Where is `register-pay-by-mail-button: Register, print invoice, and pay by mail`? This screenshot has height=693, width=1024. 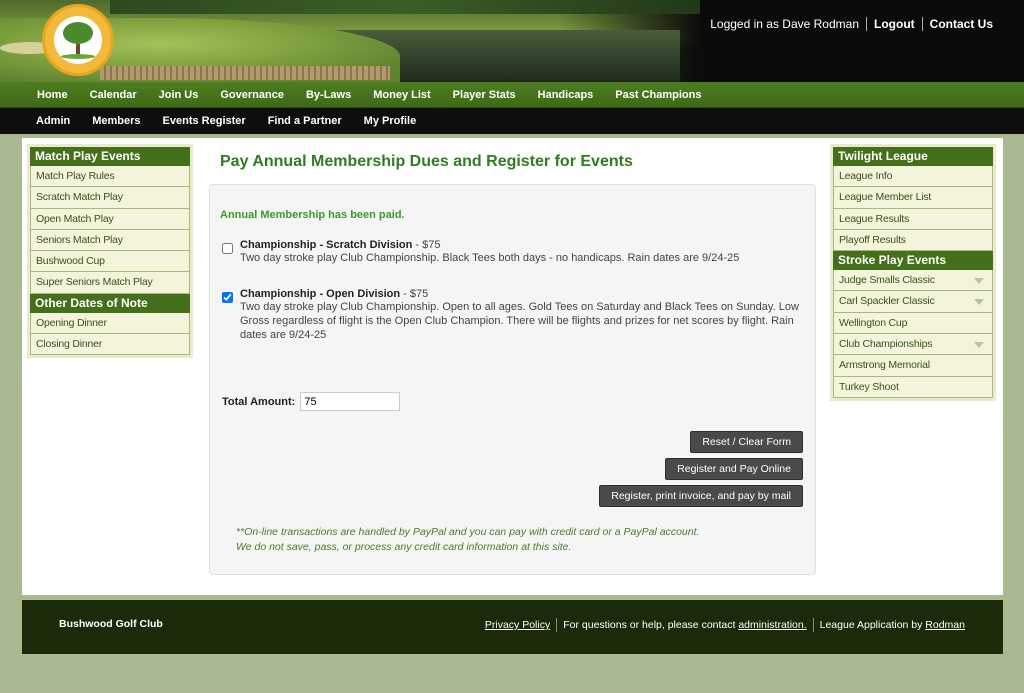 register-pay-by-mail-button: Register, print invoice, and pay by mail is located at coordinates (701, 496).